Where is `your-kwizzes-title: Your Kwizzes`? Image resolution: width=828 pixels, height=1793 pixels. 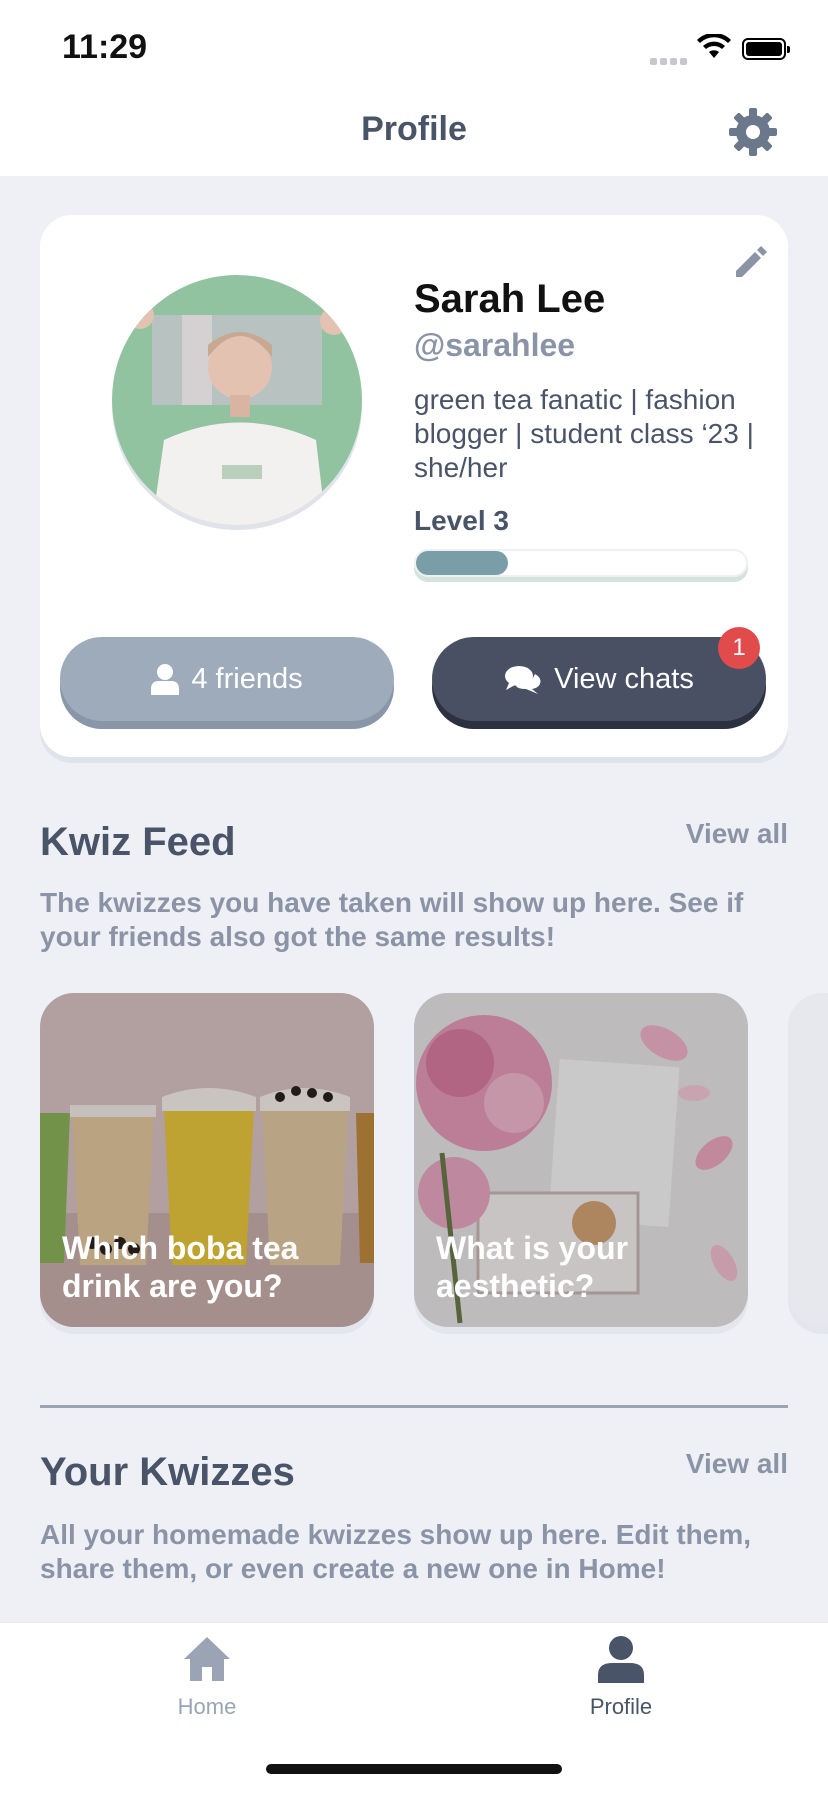
your-kwizzes-title: Your Kwizzes is located at coordinates (167, 1472).